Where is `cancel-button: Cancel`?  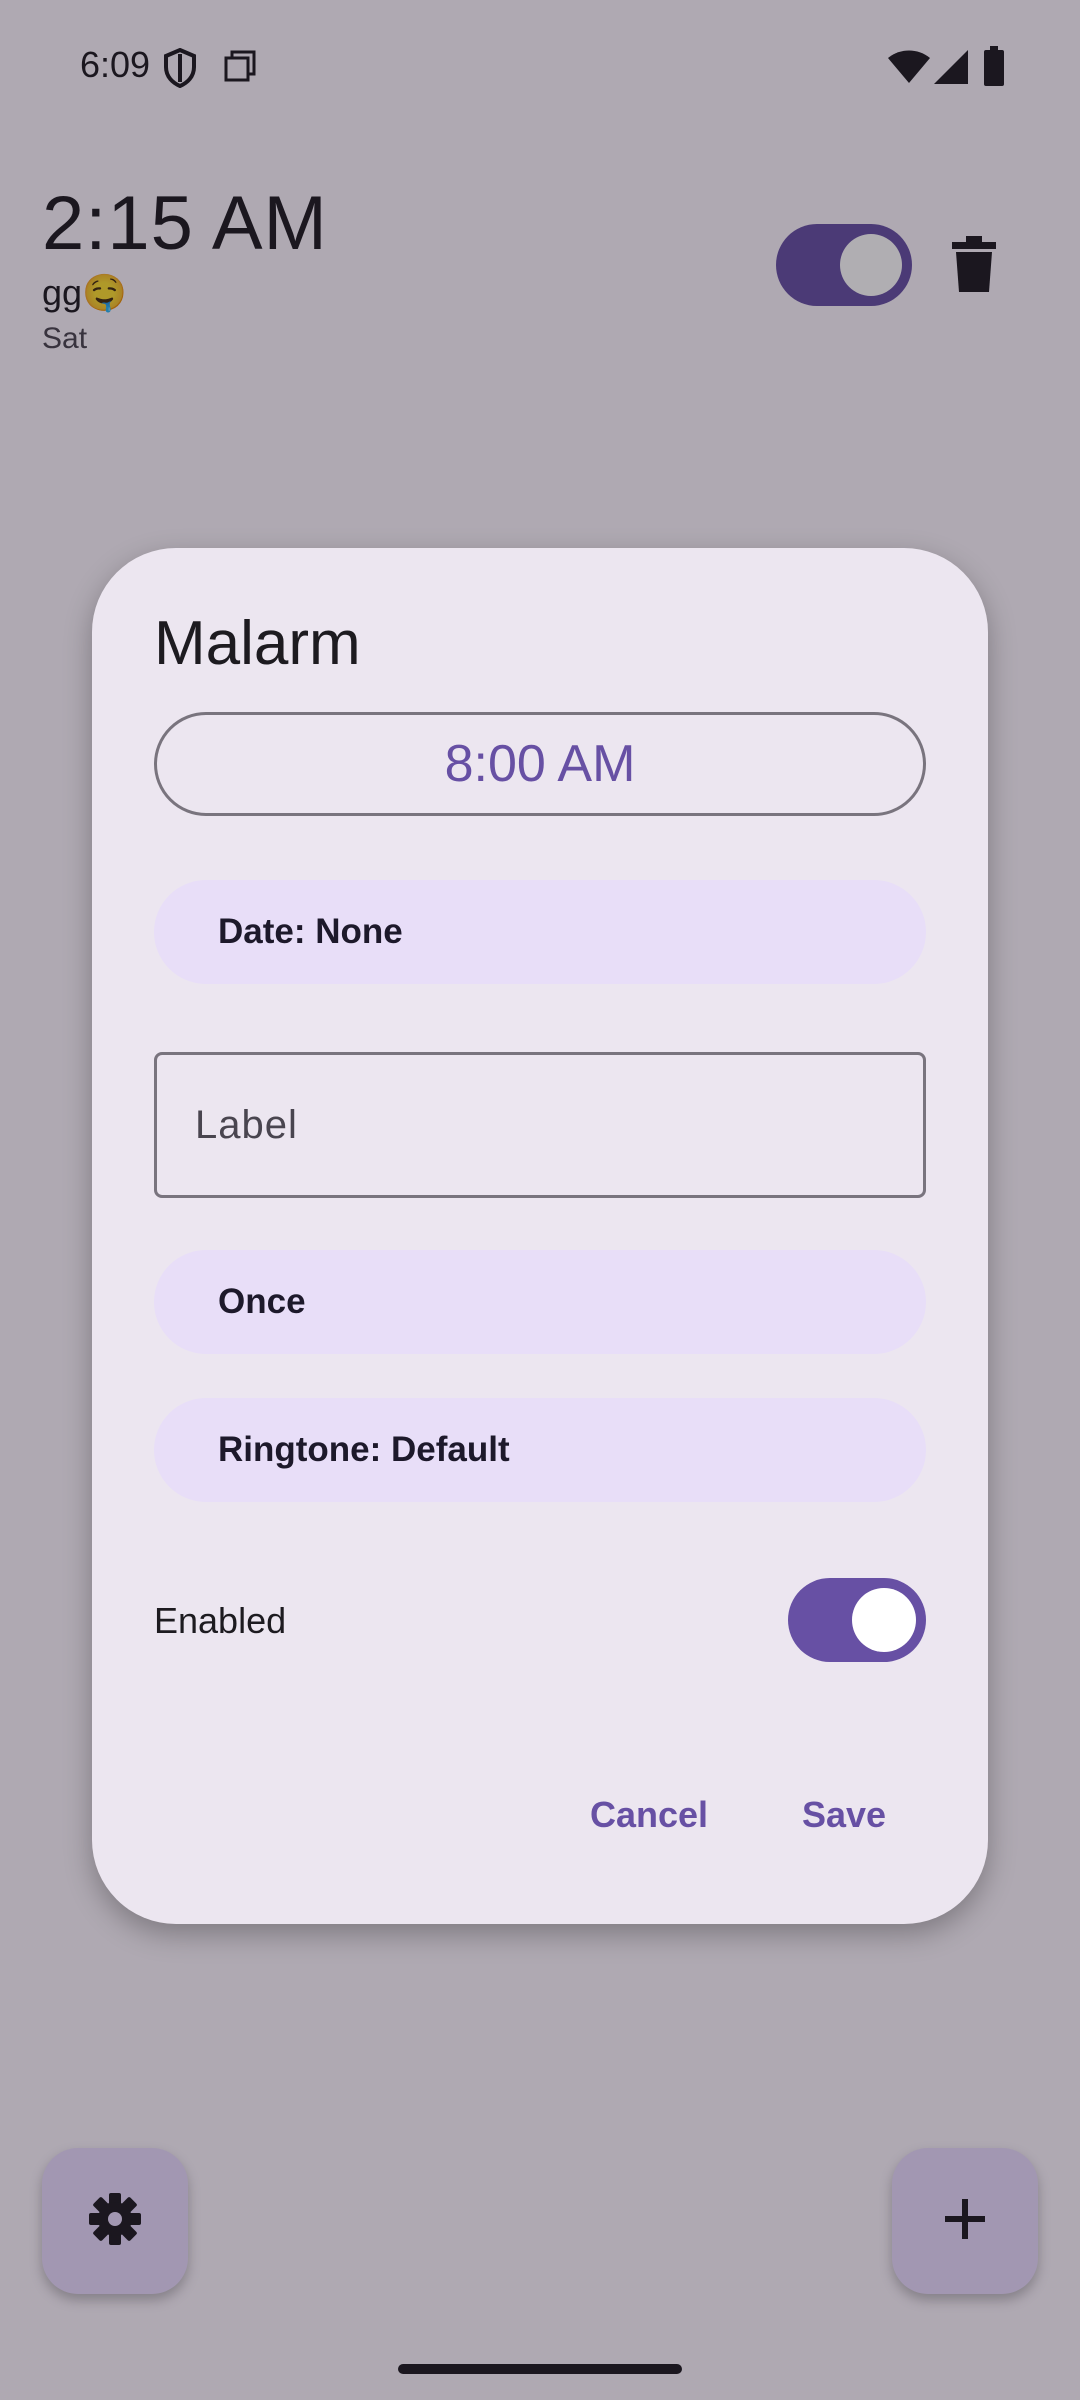
cancel-button: Cancel is located at coordinates (649, 1815).